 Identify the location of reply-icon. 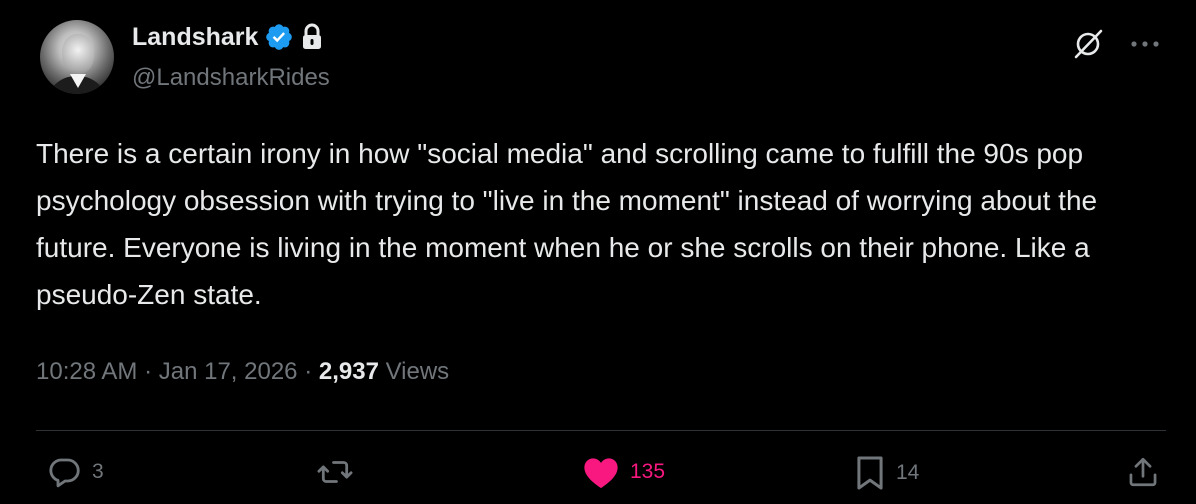
(64, 472).